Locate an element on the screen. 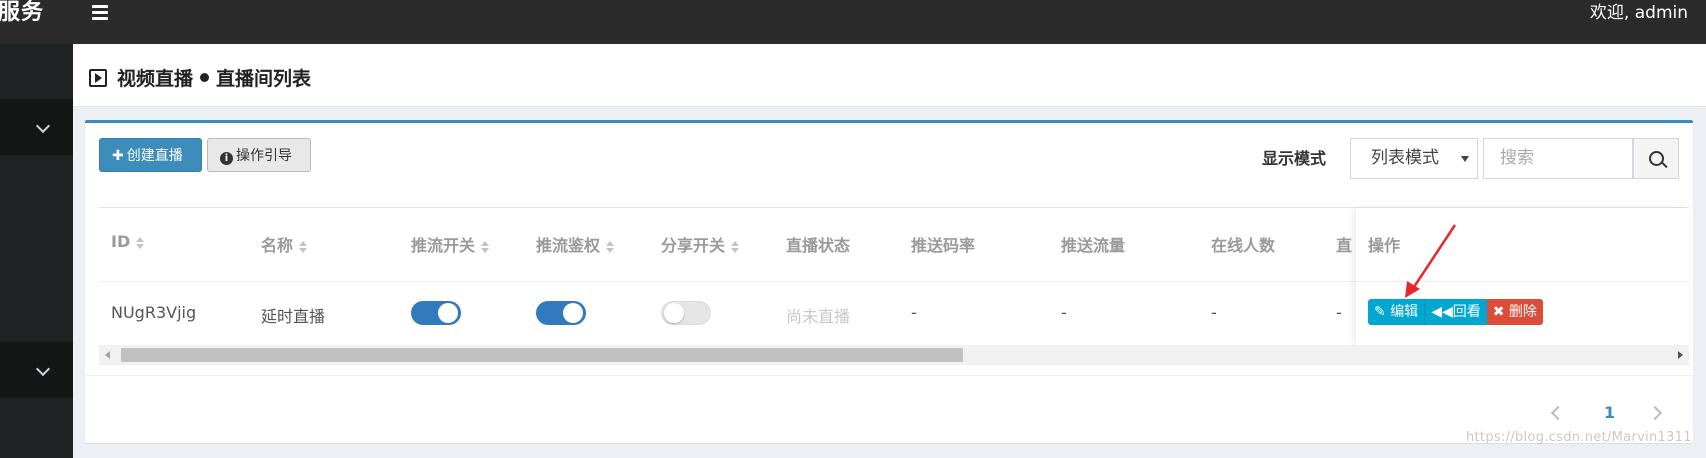 This screenshot has height=458, width=1706. top-navbar: 服务 欢迎, admin is located at coordinates (853, 22).